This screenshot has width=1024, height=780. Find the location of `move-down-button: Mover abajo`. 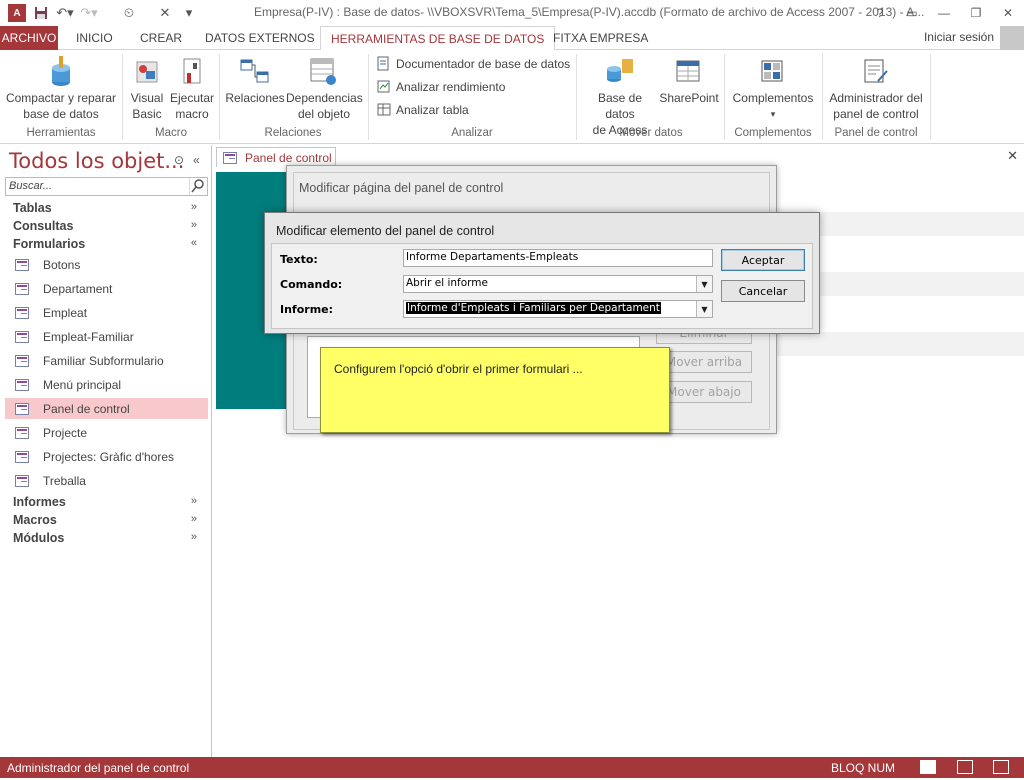

move-down-button: Mover abajo is located at coordinates (704, 392).